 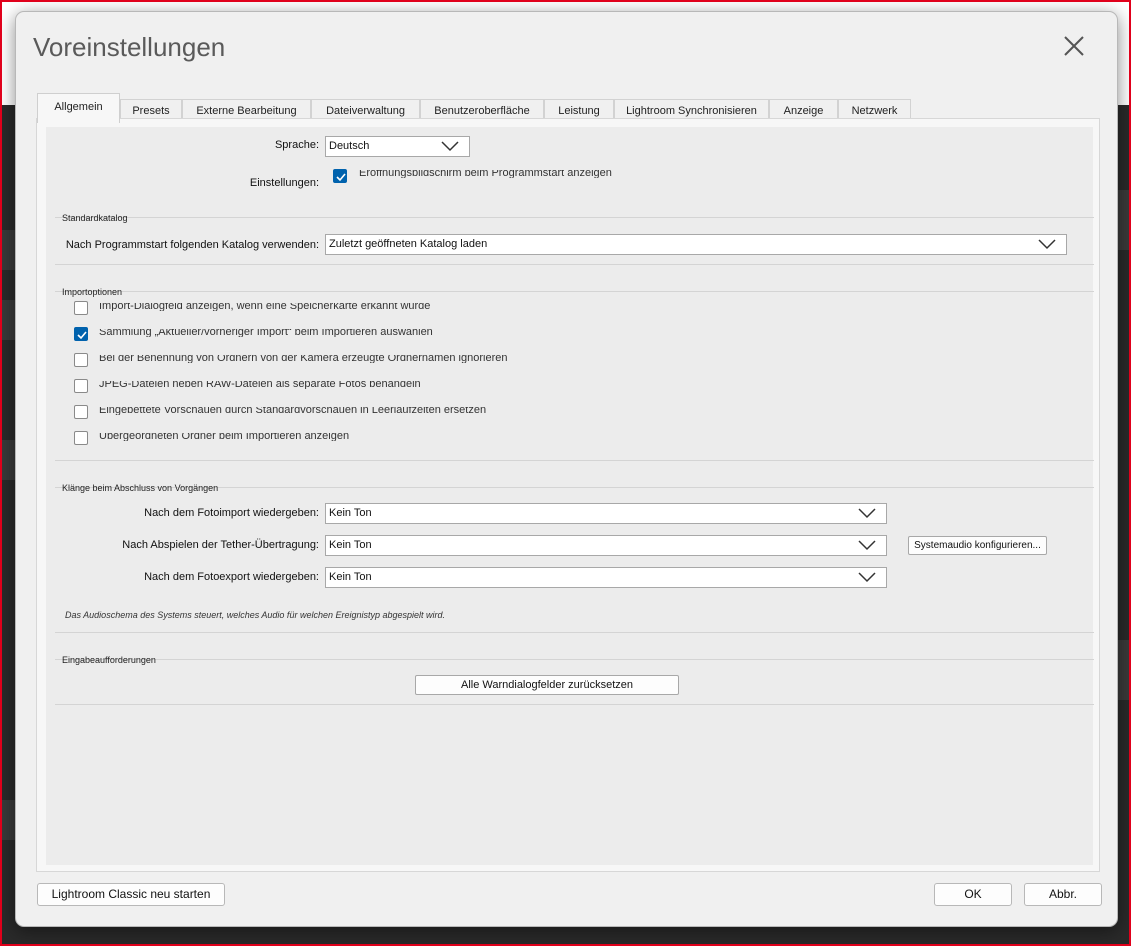 I want to click on sound-import-value: Kein Ton, so click(x=350, y=513).